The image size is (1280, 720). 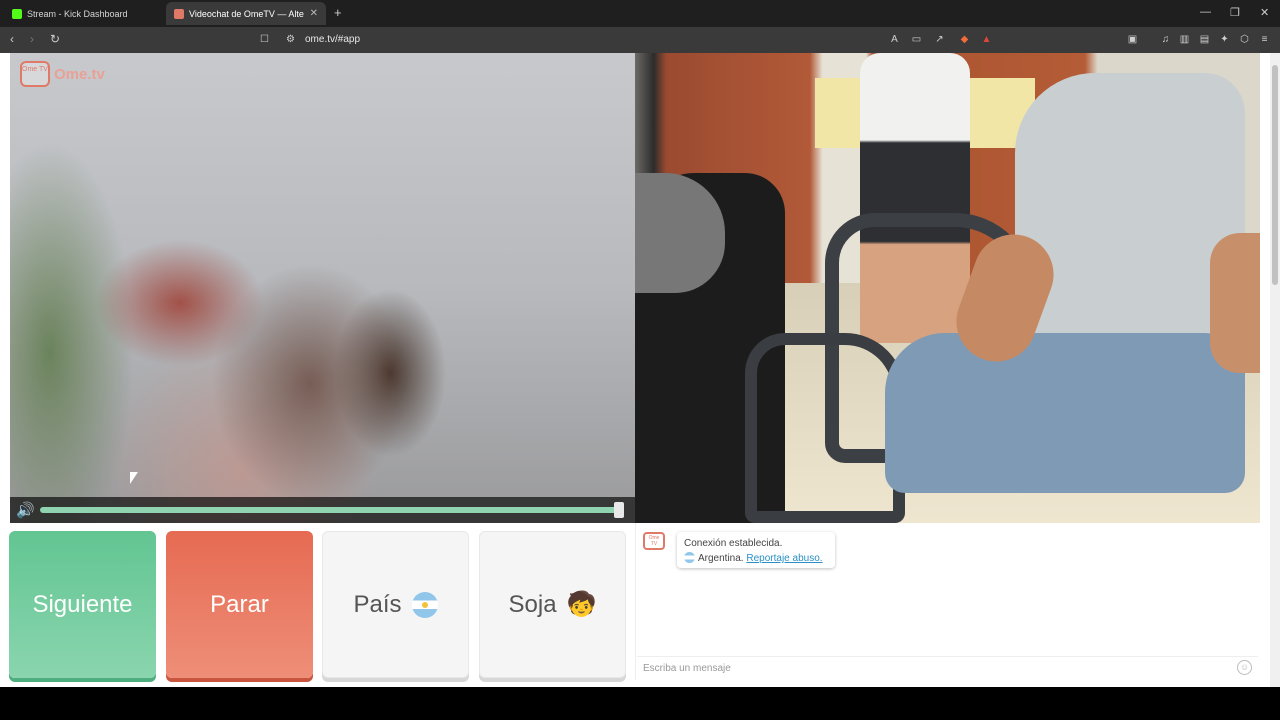 I want to click on report-abuse-link: Reportaje abuso., so click(x=784, y=558).